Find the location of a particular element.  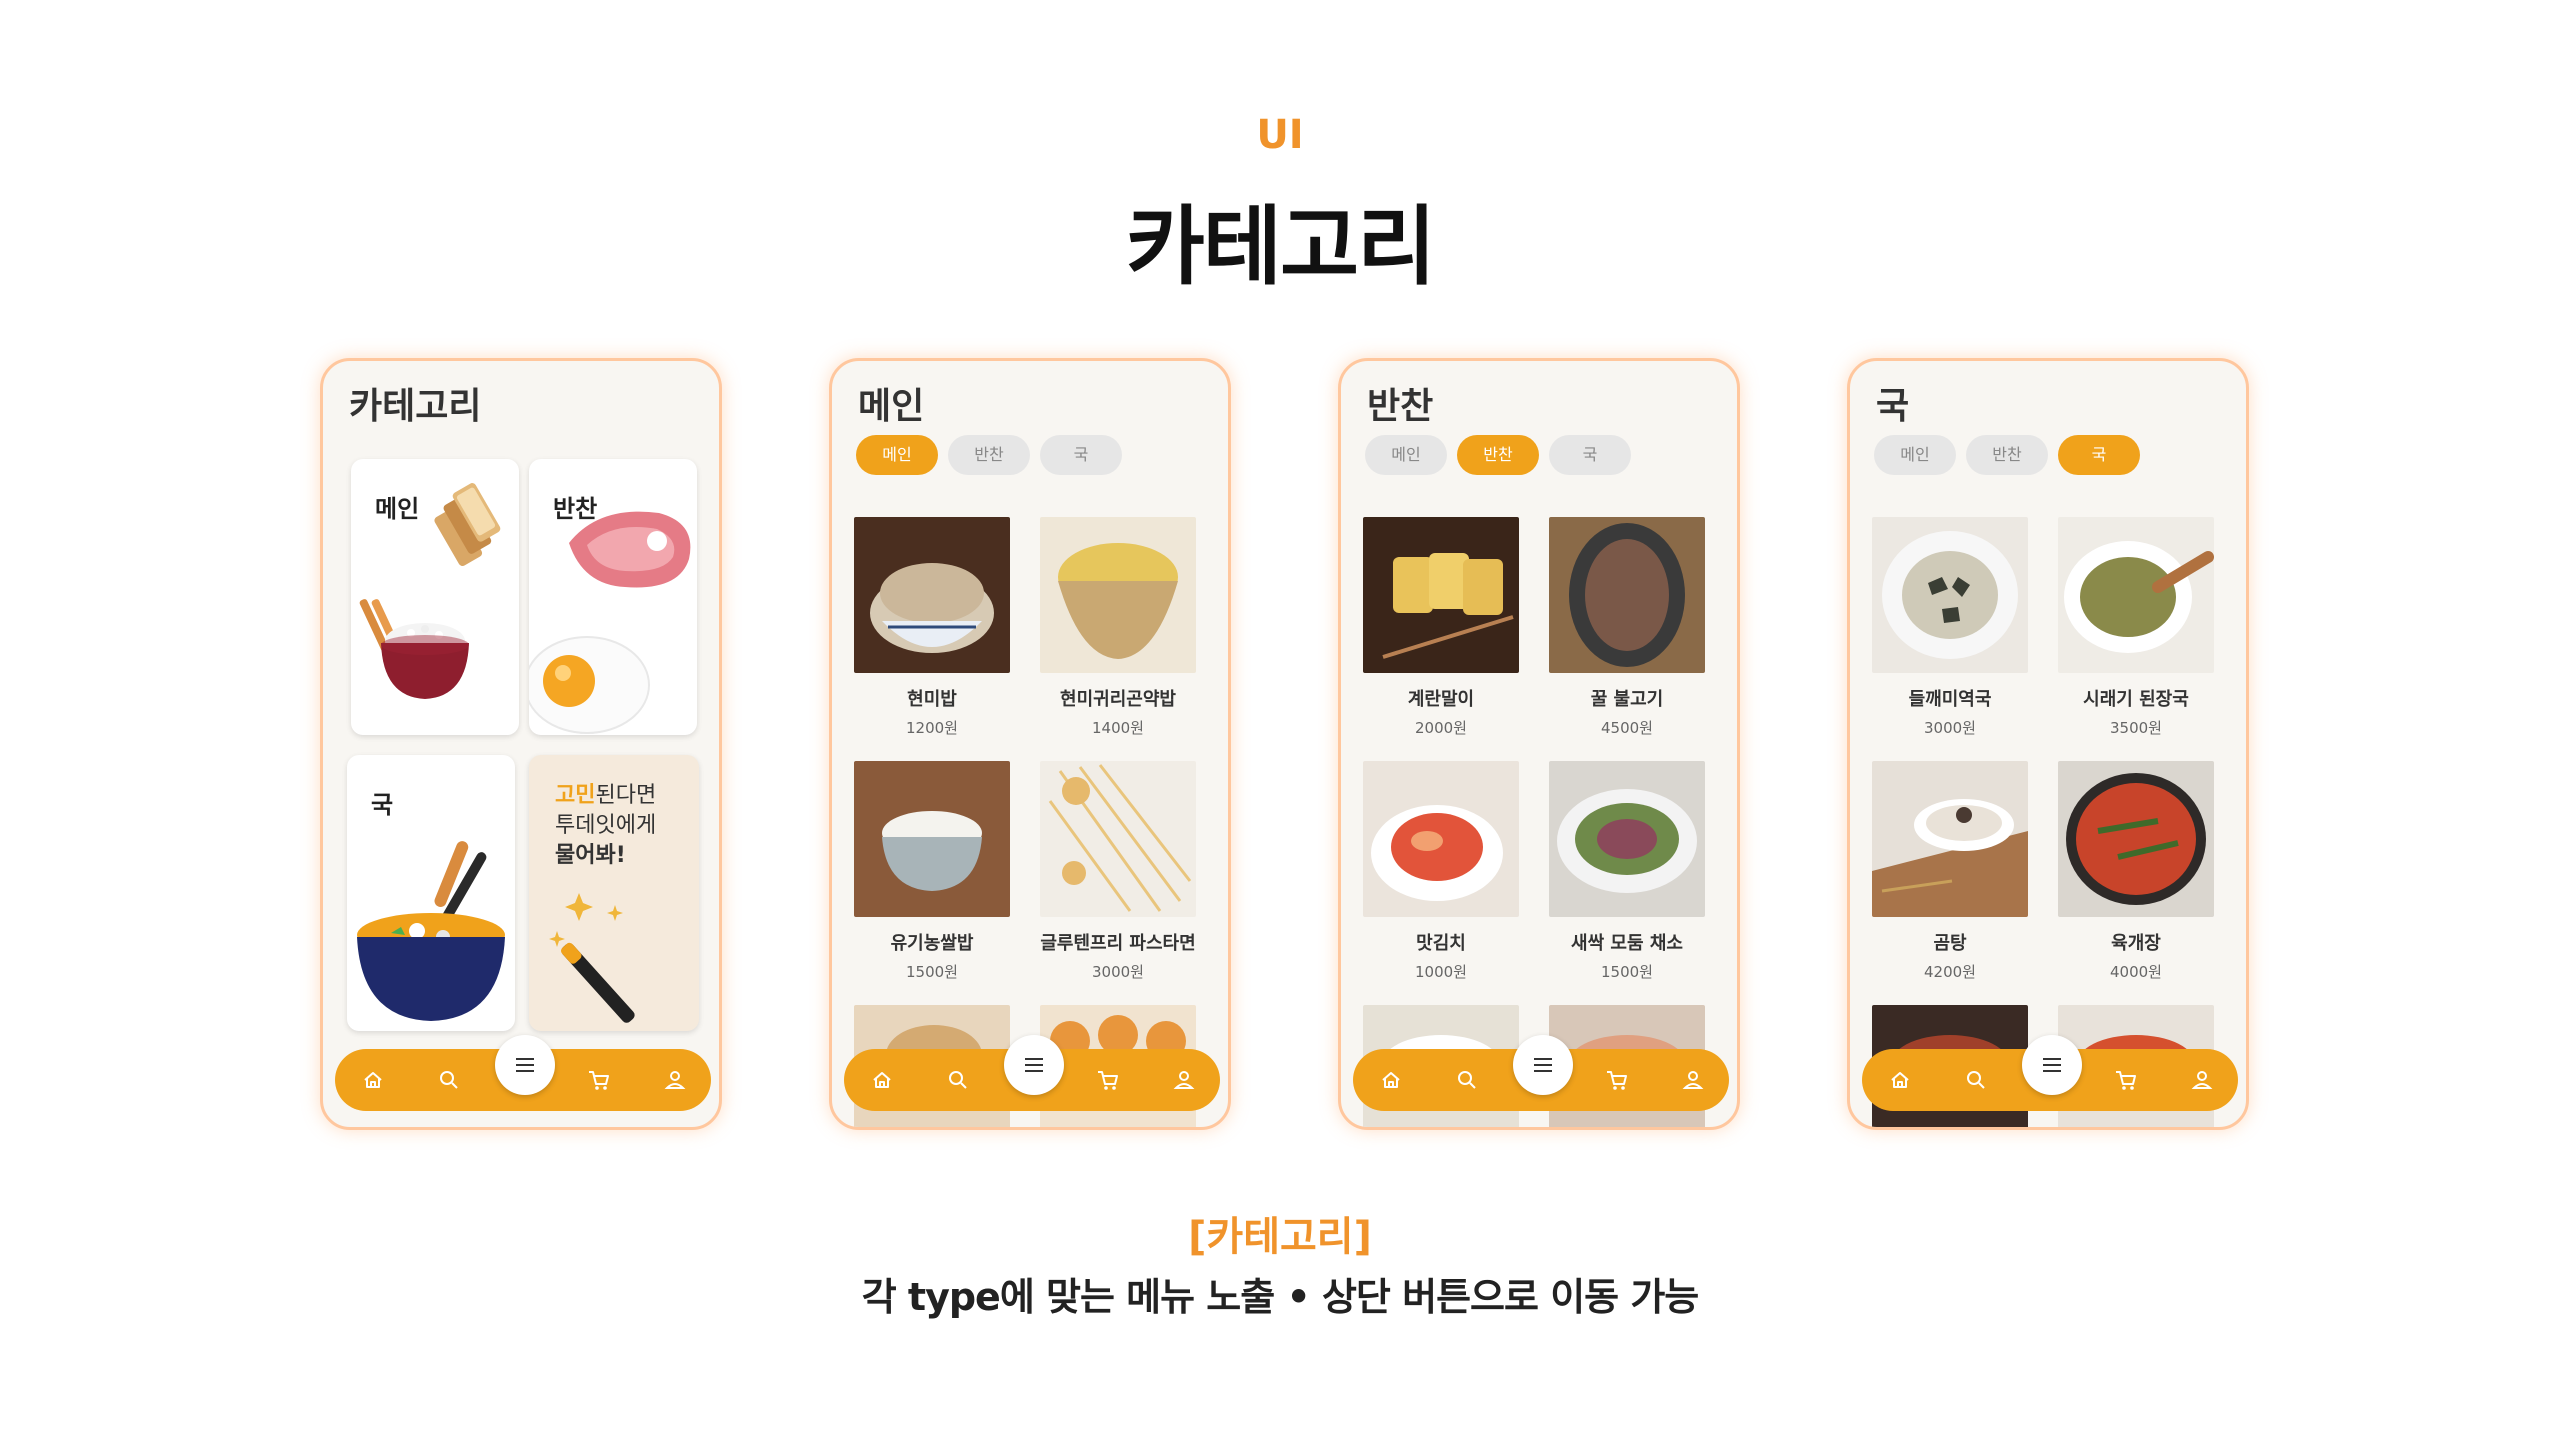

menu-item: 현미귀리곤약밥 1400원 is located at coordinates (1118, 627).